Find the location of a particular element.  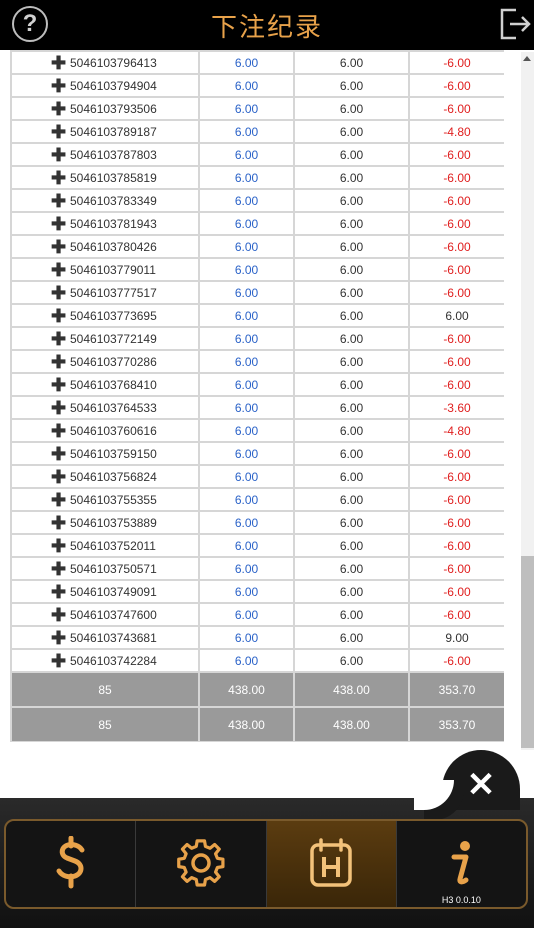

table-row: ✚ 5046103785819 6.00 6.00 -6.00 is located at coordinates (257, 177).